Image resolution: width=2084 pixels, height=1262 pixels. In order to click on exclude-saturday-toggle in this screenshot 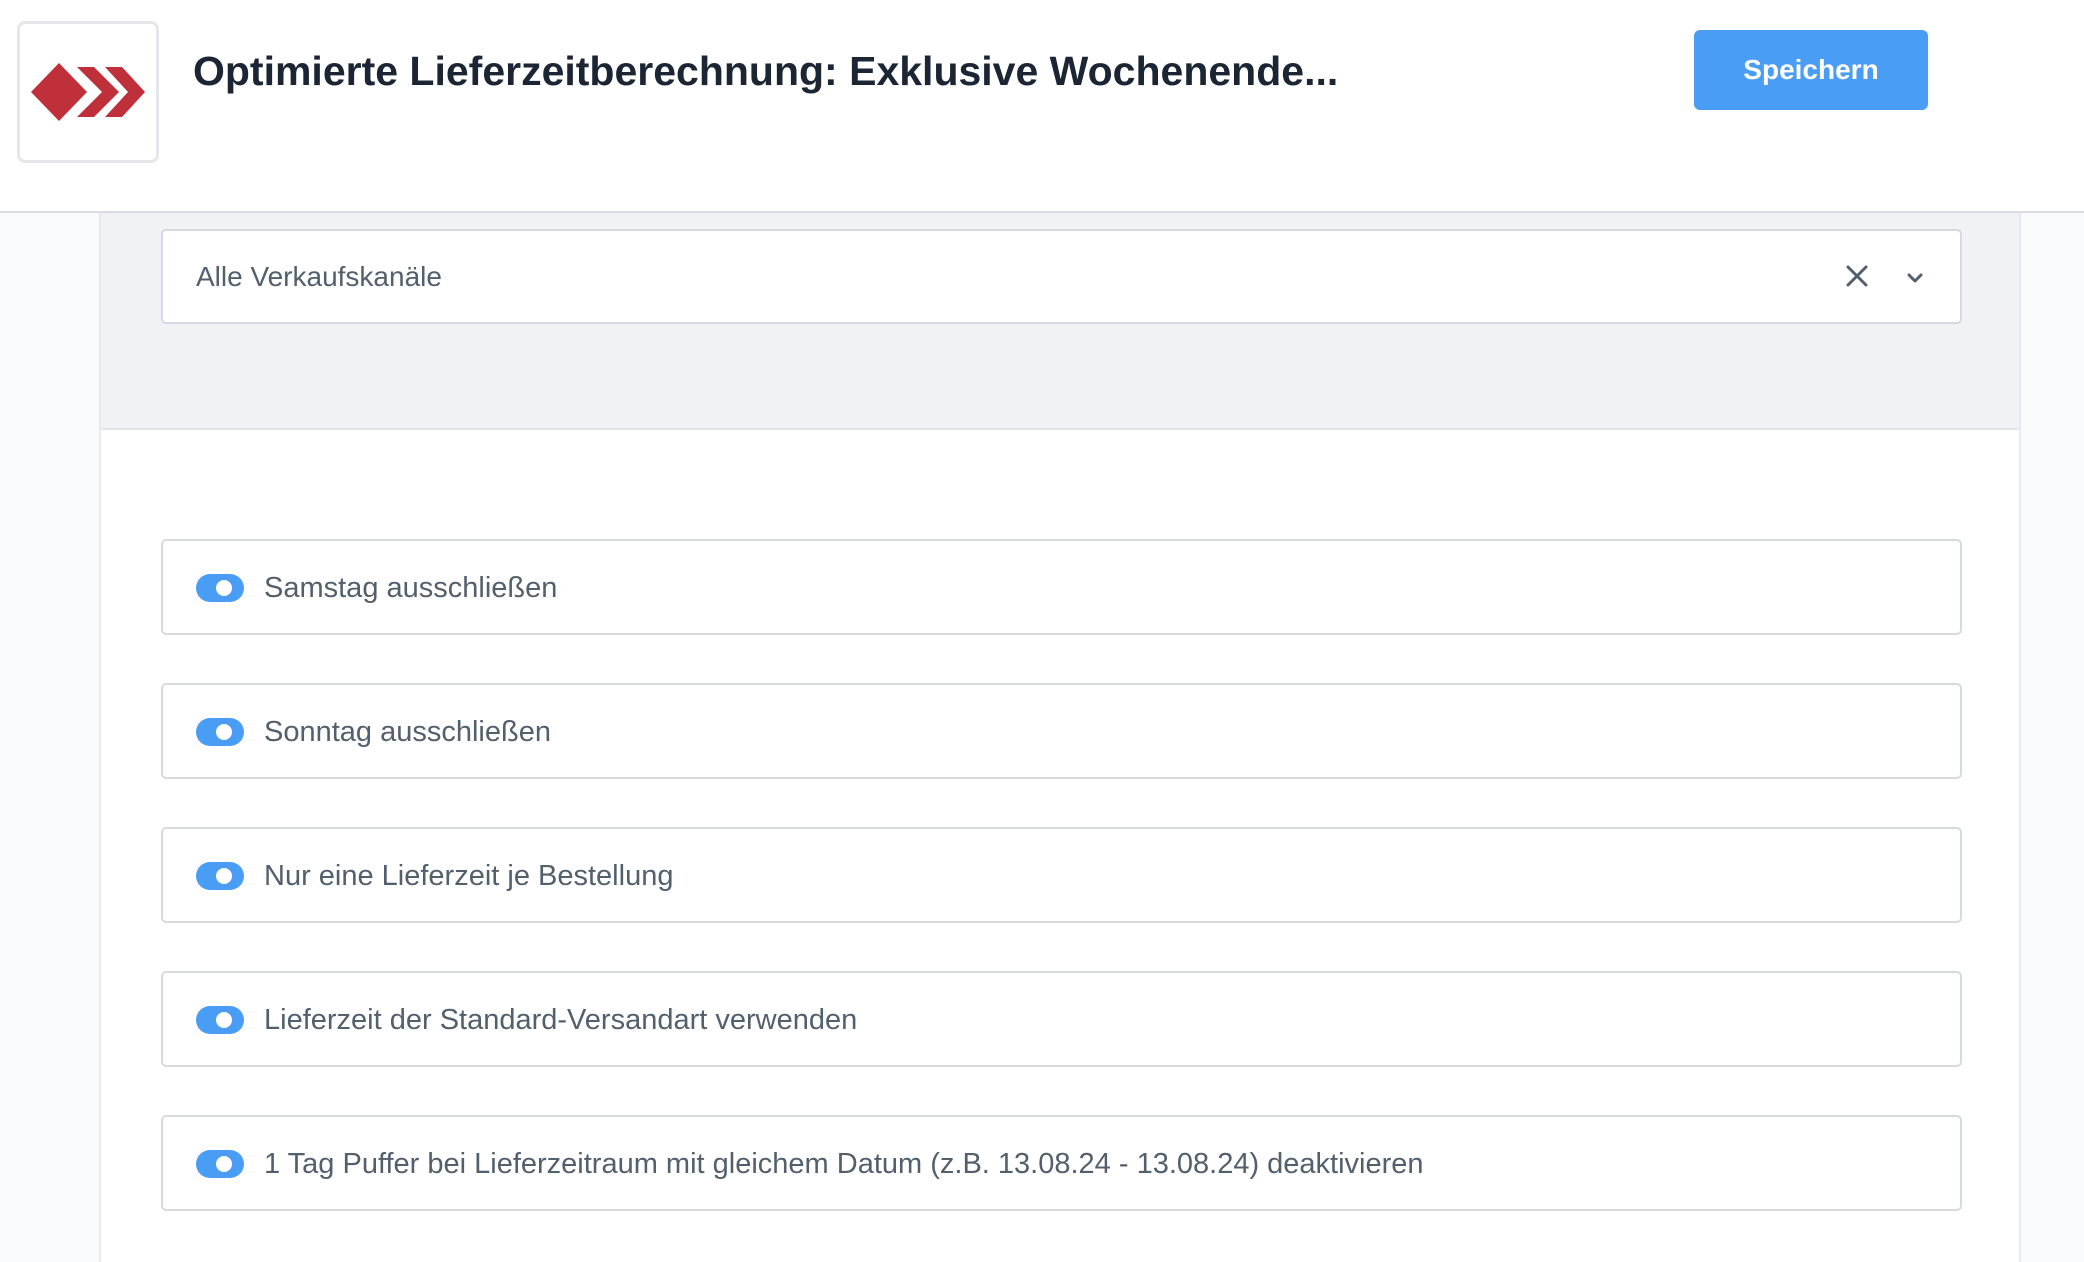, I will do `click(220, 588)`.